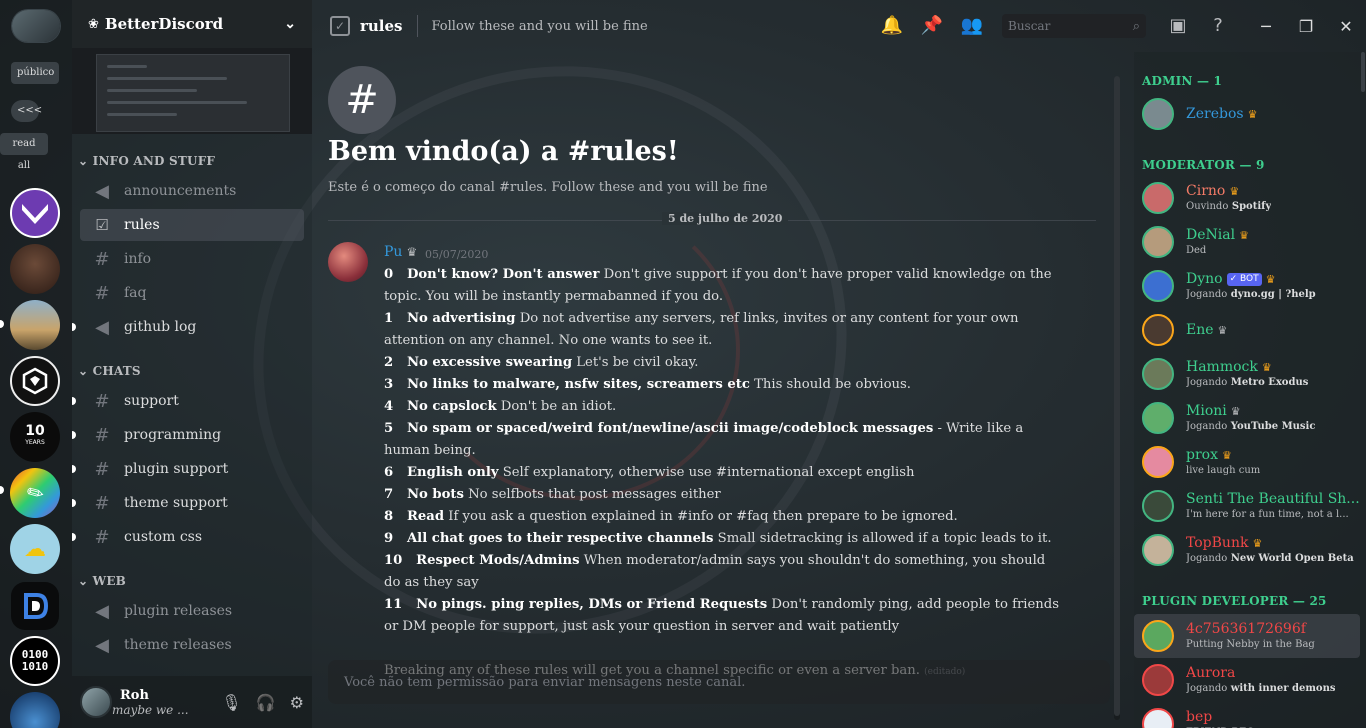 This screenshot has height=728, width=1366. What do you see at coordinates (35, 381) in the screenshot?
I see `guild-icon-hexagon` at bounding box center [35, 381].